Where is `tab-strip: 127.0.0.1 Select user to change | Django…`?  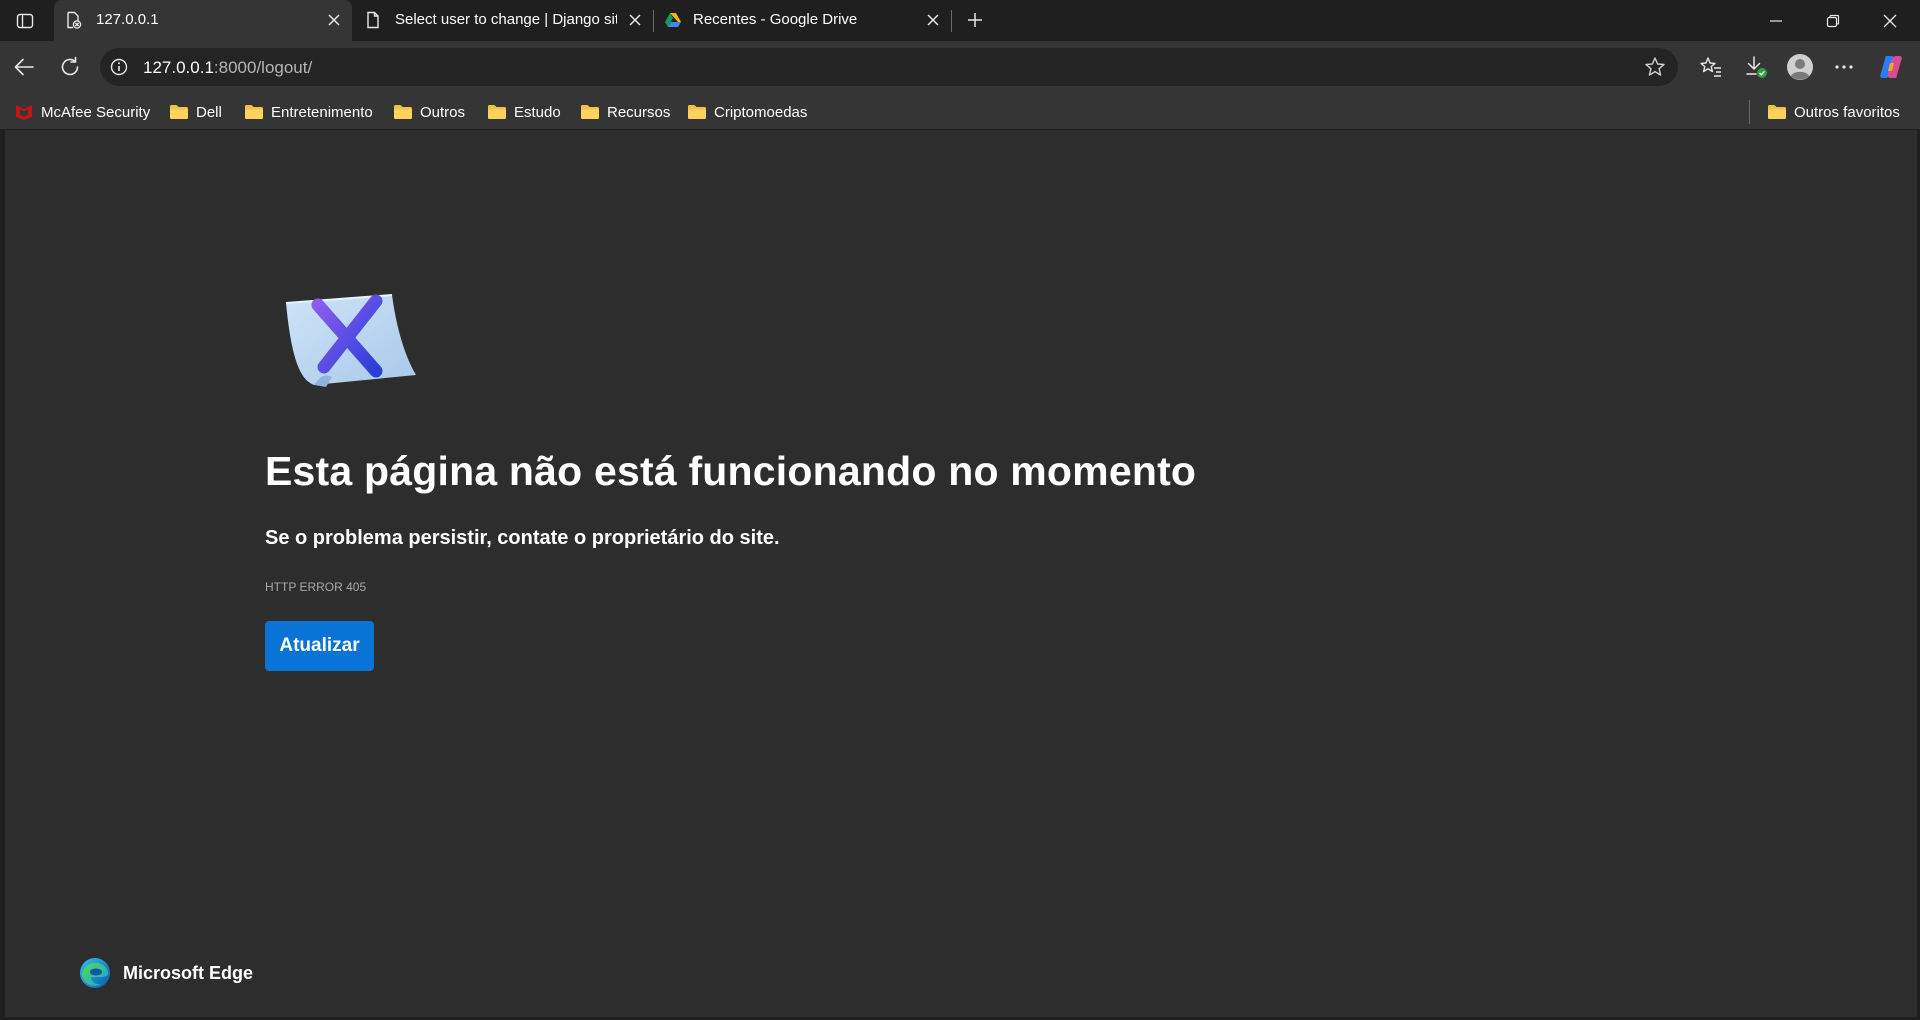 tab-strip: 127.0.0.1 Select user to change | Django… is located at coordinates (960, 20).